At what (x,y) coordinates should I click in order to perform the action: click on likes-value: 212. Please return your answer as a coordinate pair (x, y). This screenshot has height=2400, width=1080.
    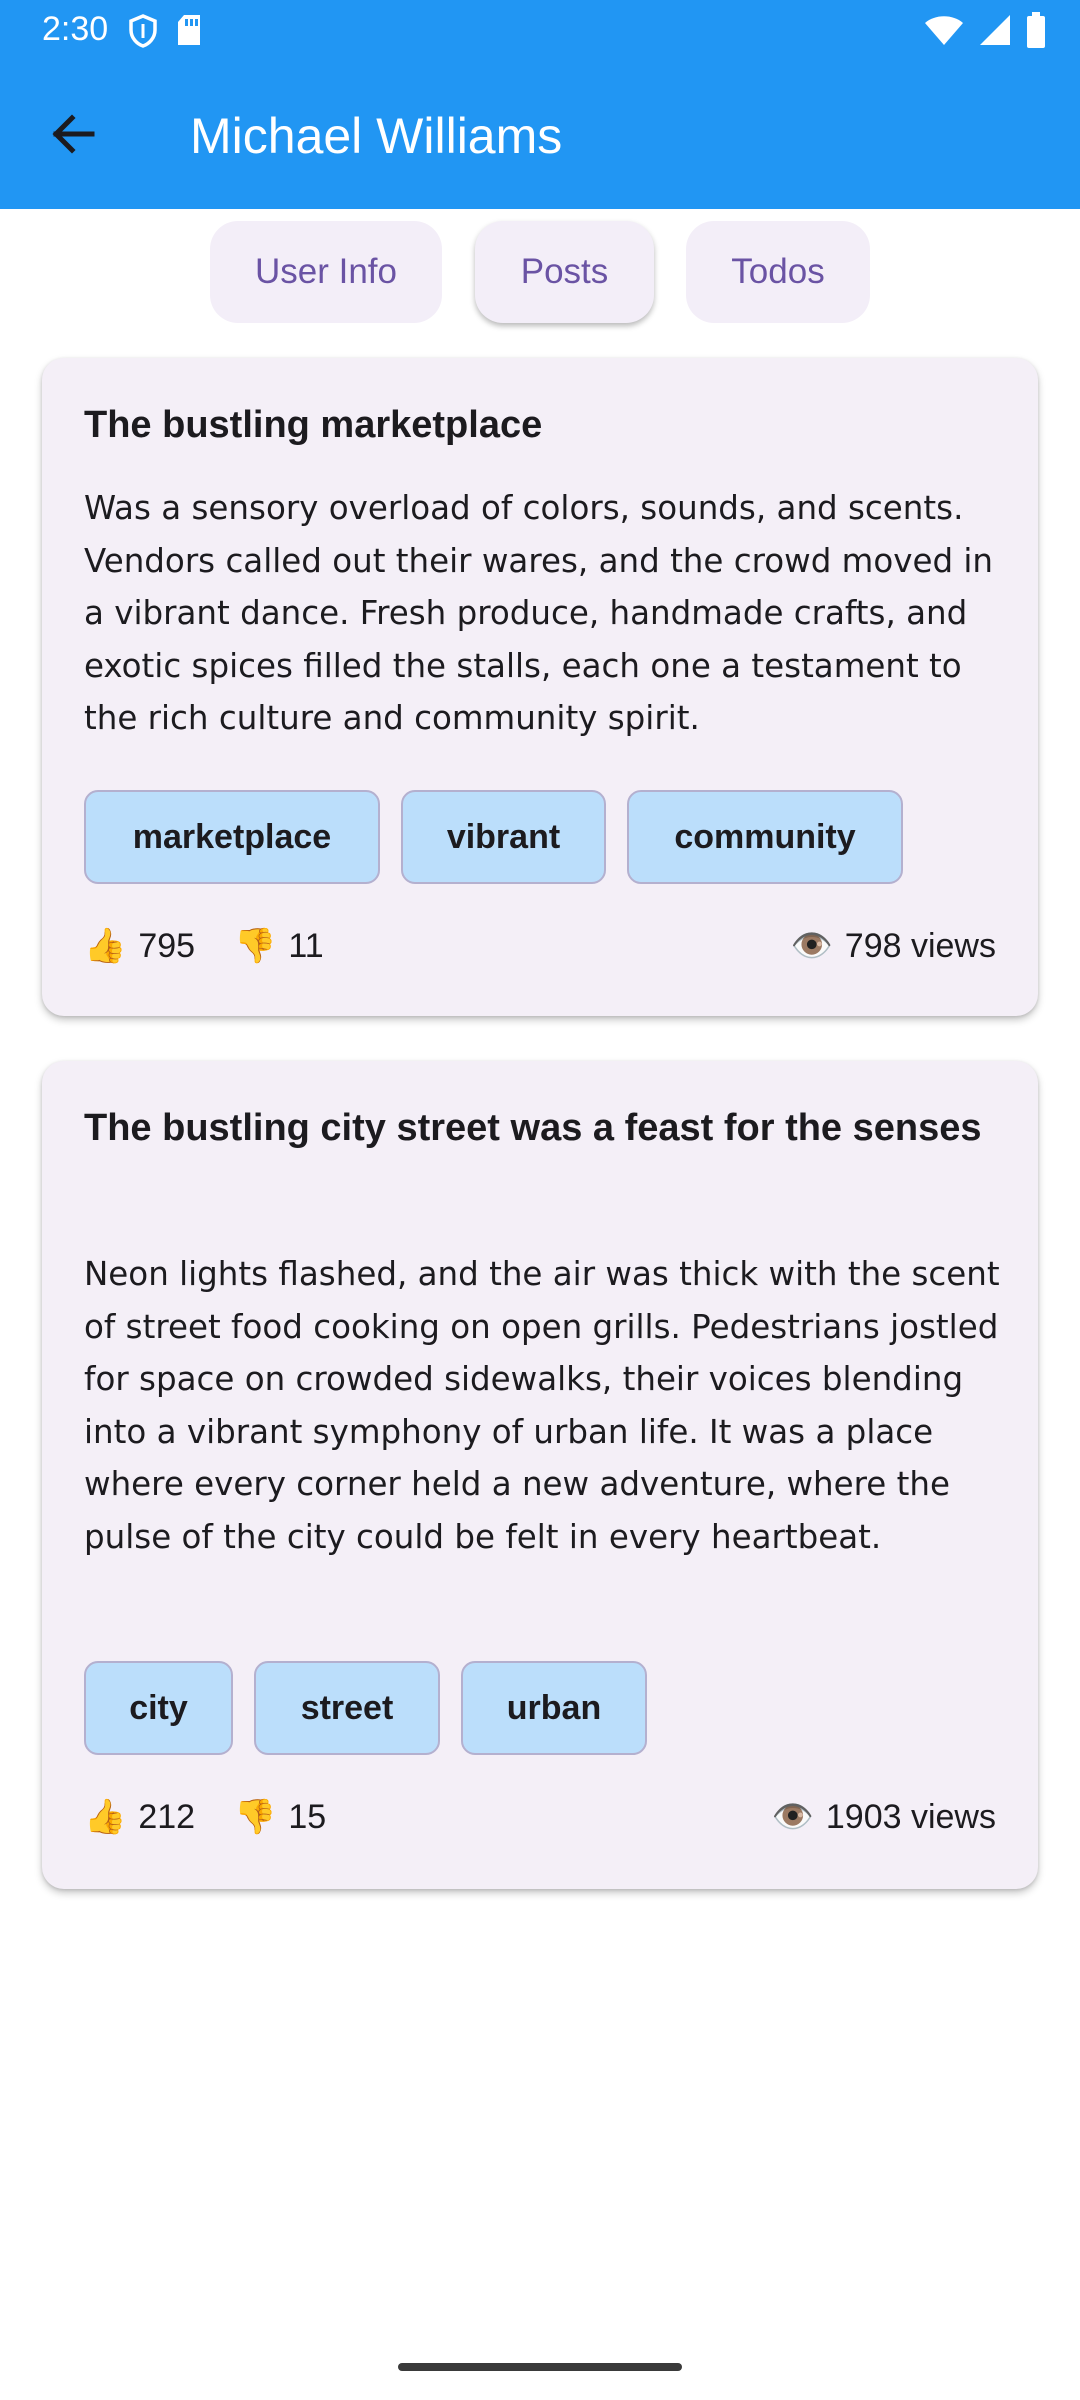
    Looking at the image, I should click on (167, 1816).